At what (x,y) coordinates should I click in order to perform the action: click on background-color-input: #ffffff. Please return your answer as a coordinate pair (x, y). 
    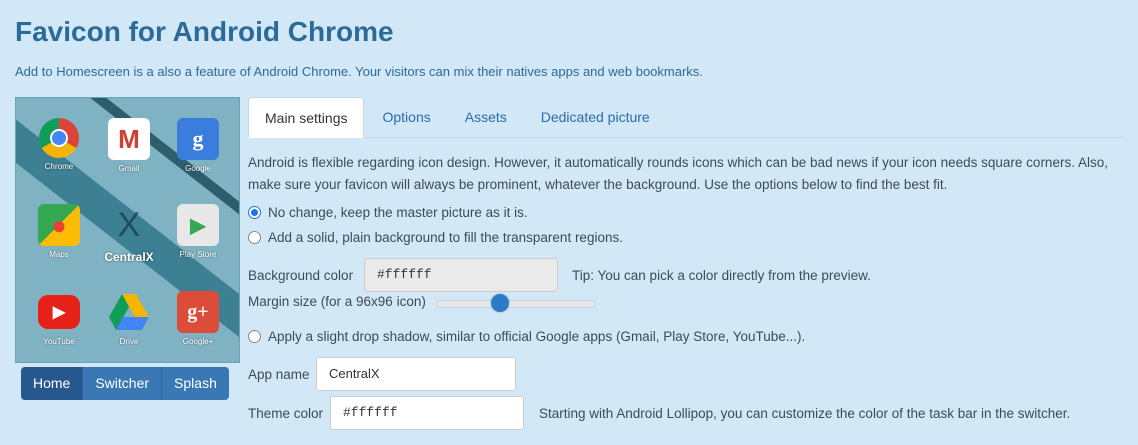
    Looking at the image, I should click on (461, 275).